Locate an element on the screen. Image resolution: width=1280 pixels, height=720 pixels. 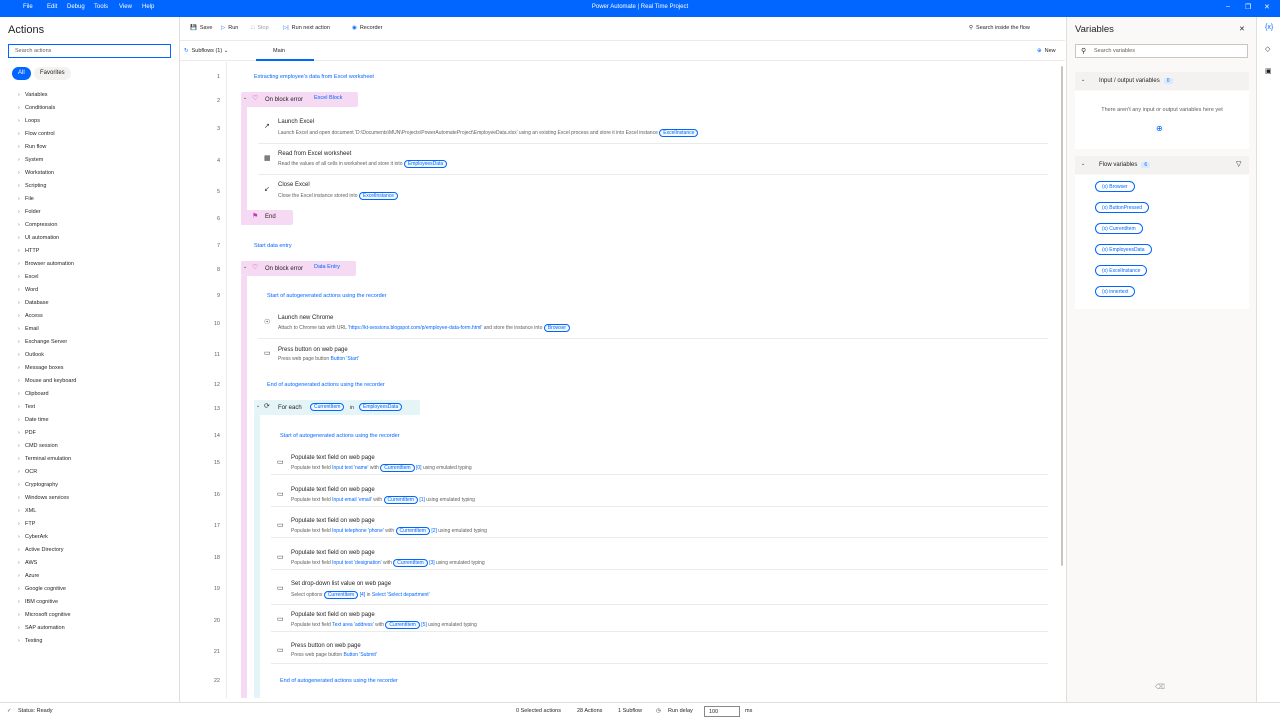
action-group: › CyberArk is located at coordinates (33, 537).